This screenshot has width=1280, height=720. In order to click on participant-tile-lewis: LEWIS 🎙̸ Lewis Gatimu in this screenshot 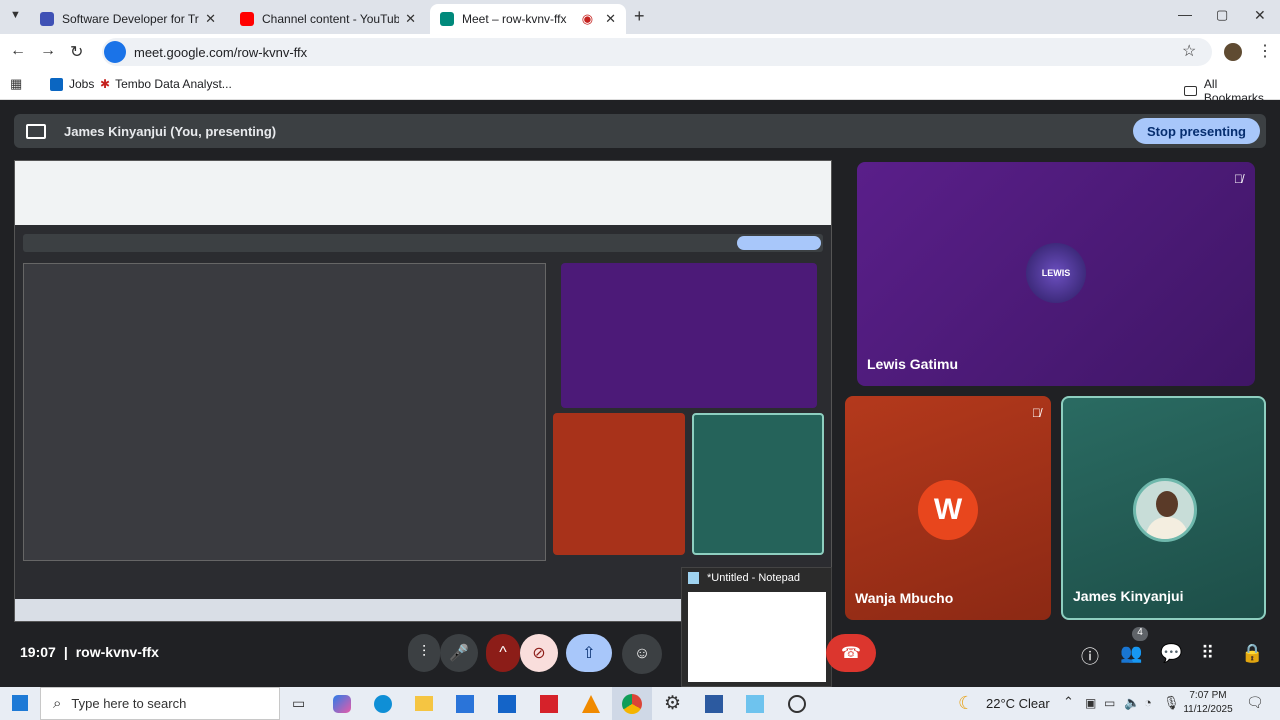, I will do `click(1056, 274)`.